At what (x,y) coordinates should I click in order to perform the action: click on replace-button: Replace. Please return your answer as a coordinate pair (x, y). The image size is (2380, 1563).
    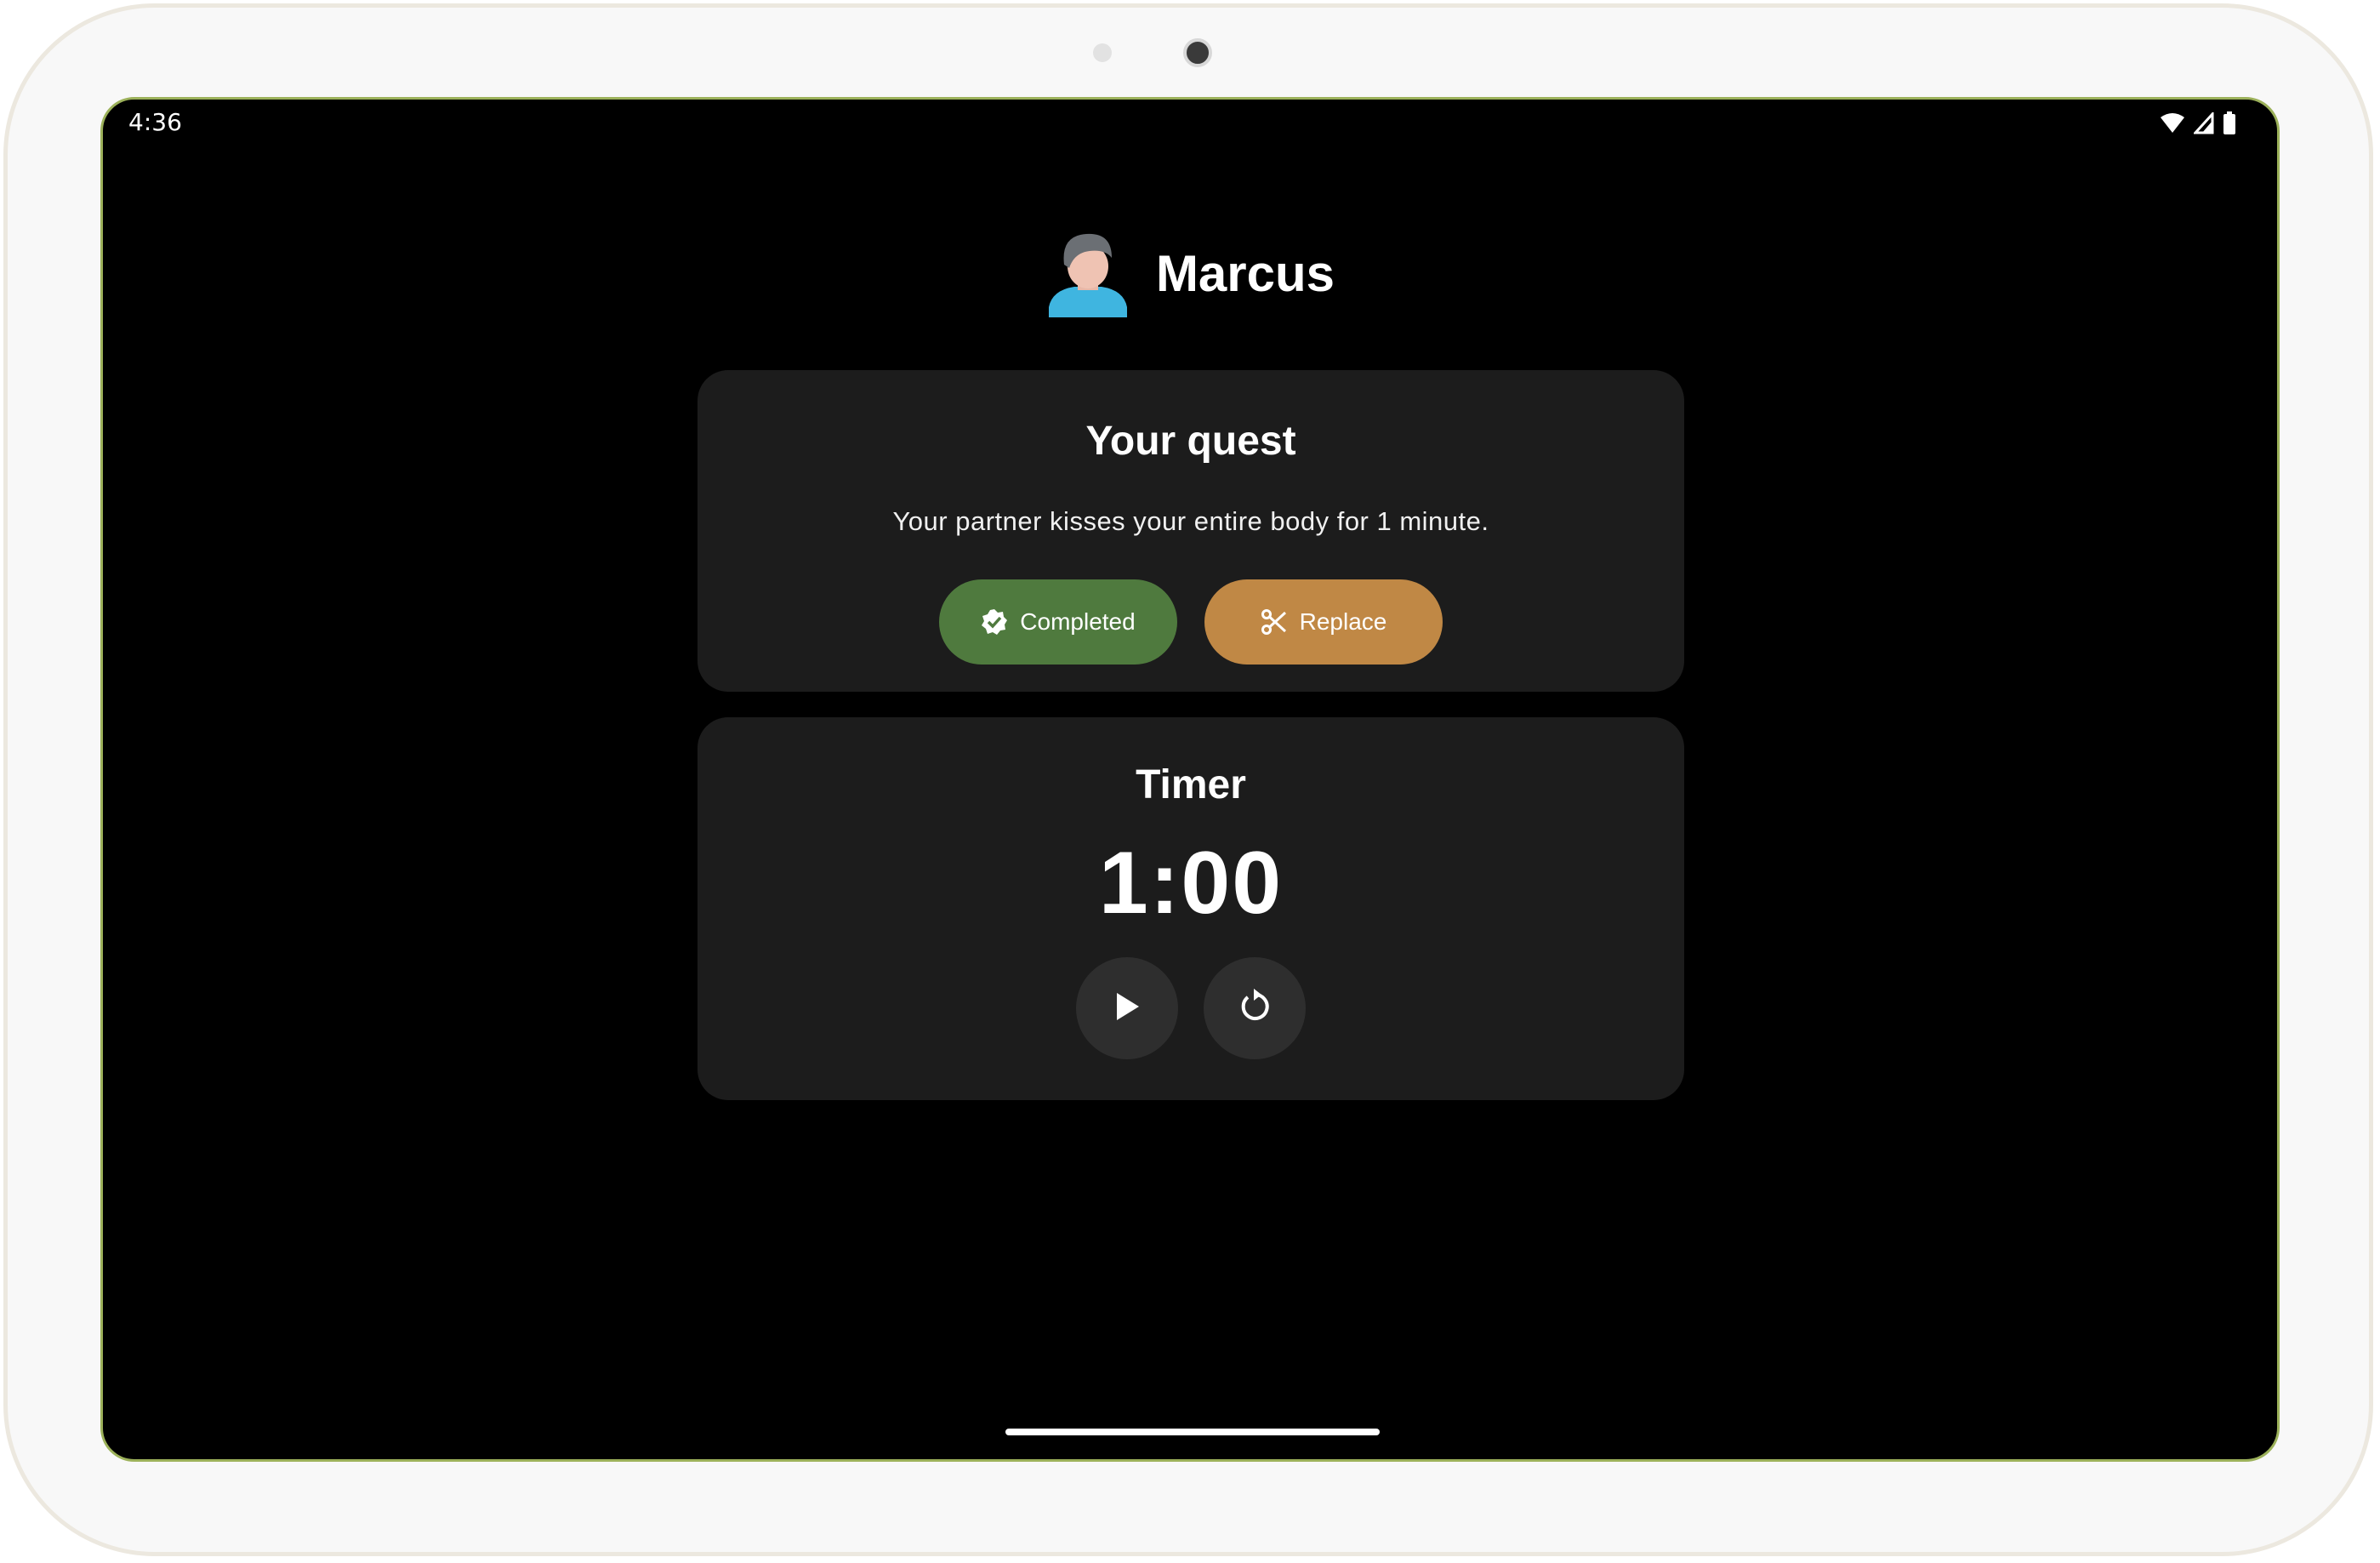
    Looking at the image, I should click on (1323, 622).